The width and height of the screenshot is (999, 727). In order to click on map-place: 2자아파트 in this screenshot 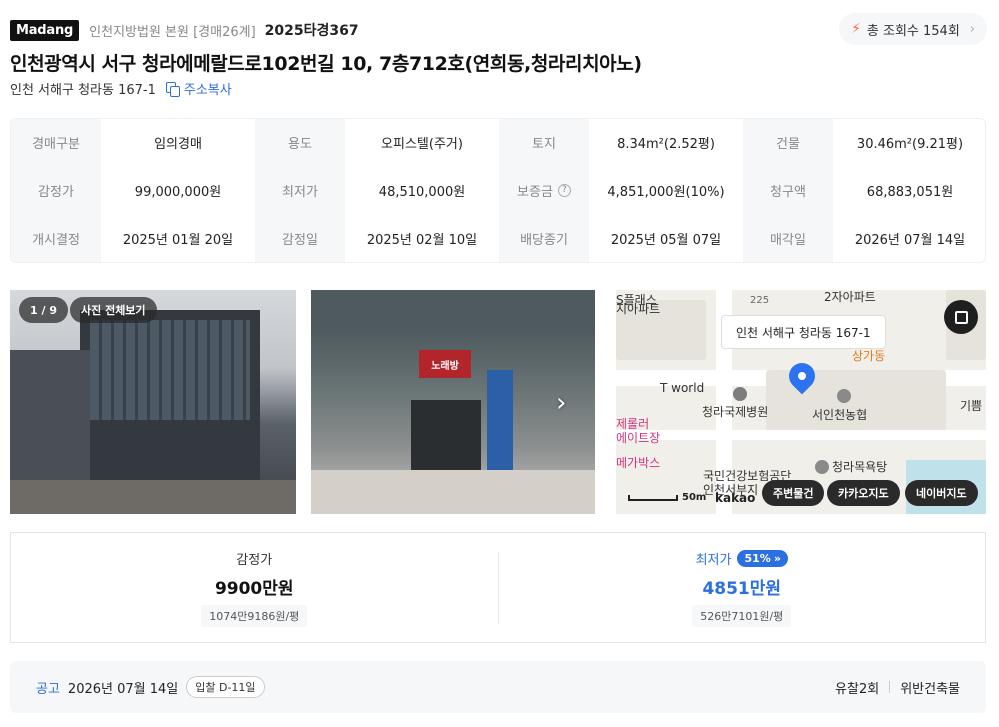, I will do `click(850, 297)`.